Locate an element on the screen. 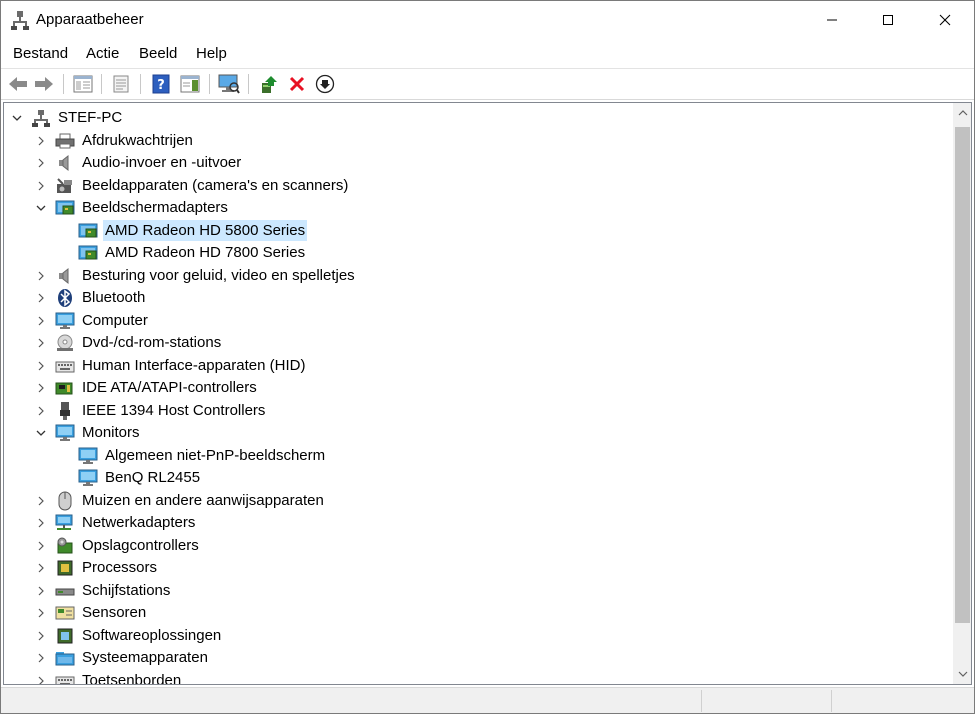 This screenshot has height=714, width=975. item-label: Bluetooth is located at coordinates (114, 297).